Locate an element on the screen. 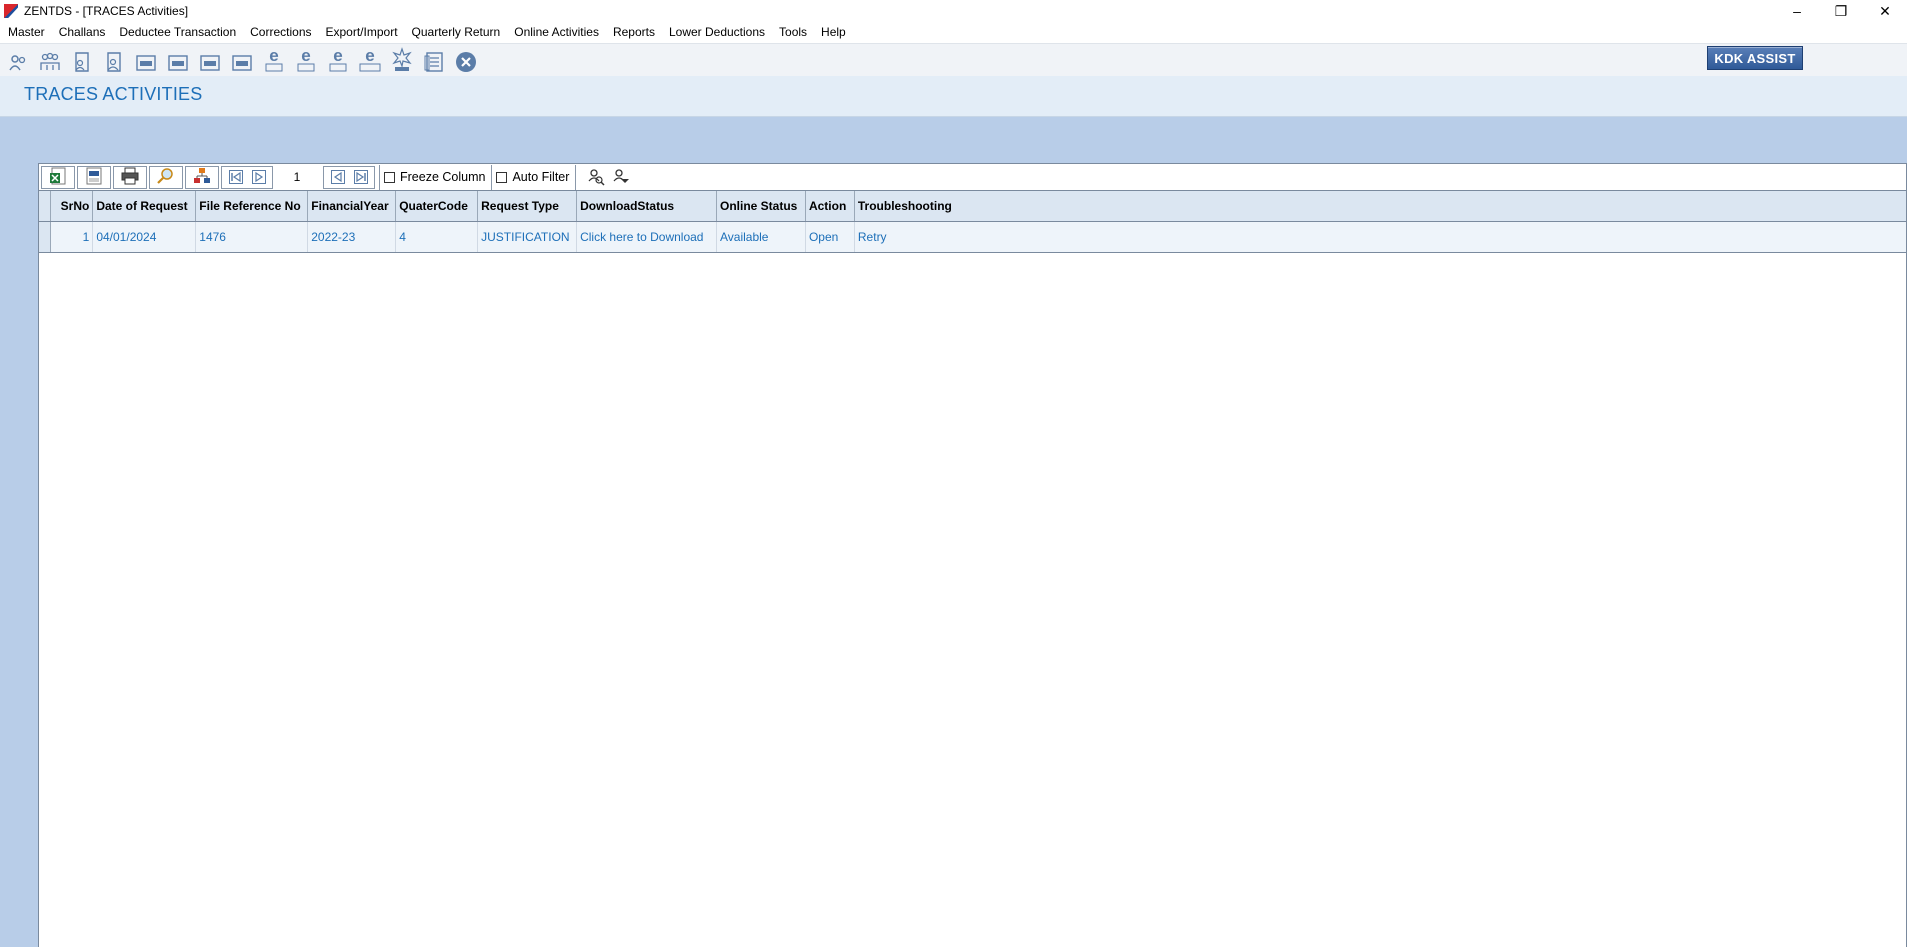  column-header-date-of-request: Date of Request is located at coordinates (144, 206).